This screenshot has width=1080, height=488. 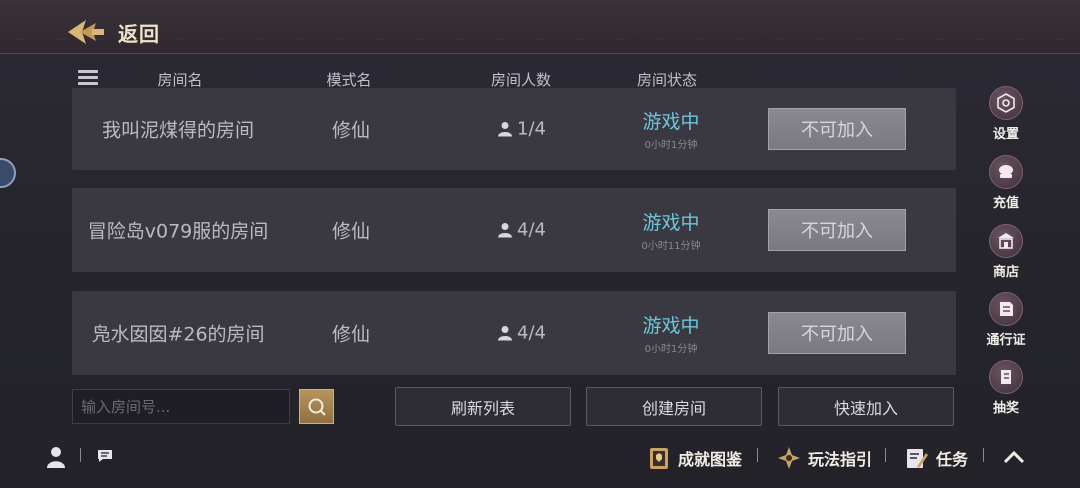 I want to click on chat-icon, so click(x=105, y=456).